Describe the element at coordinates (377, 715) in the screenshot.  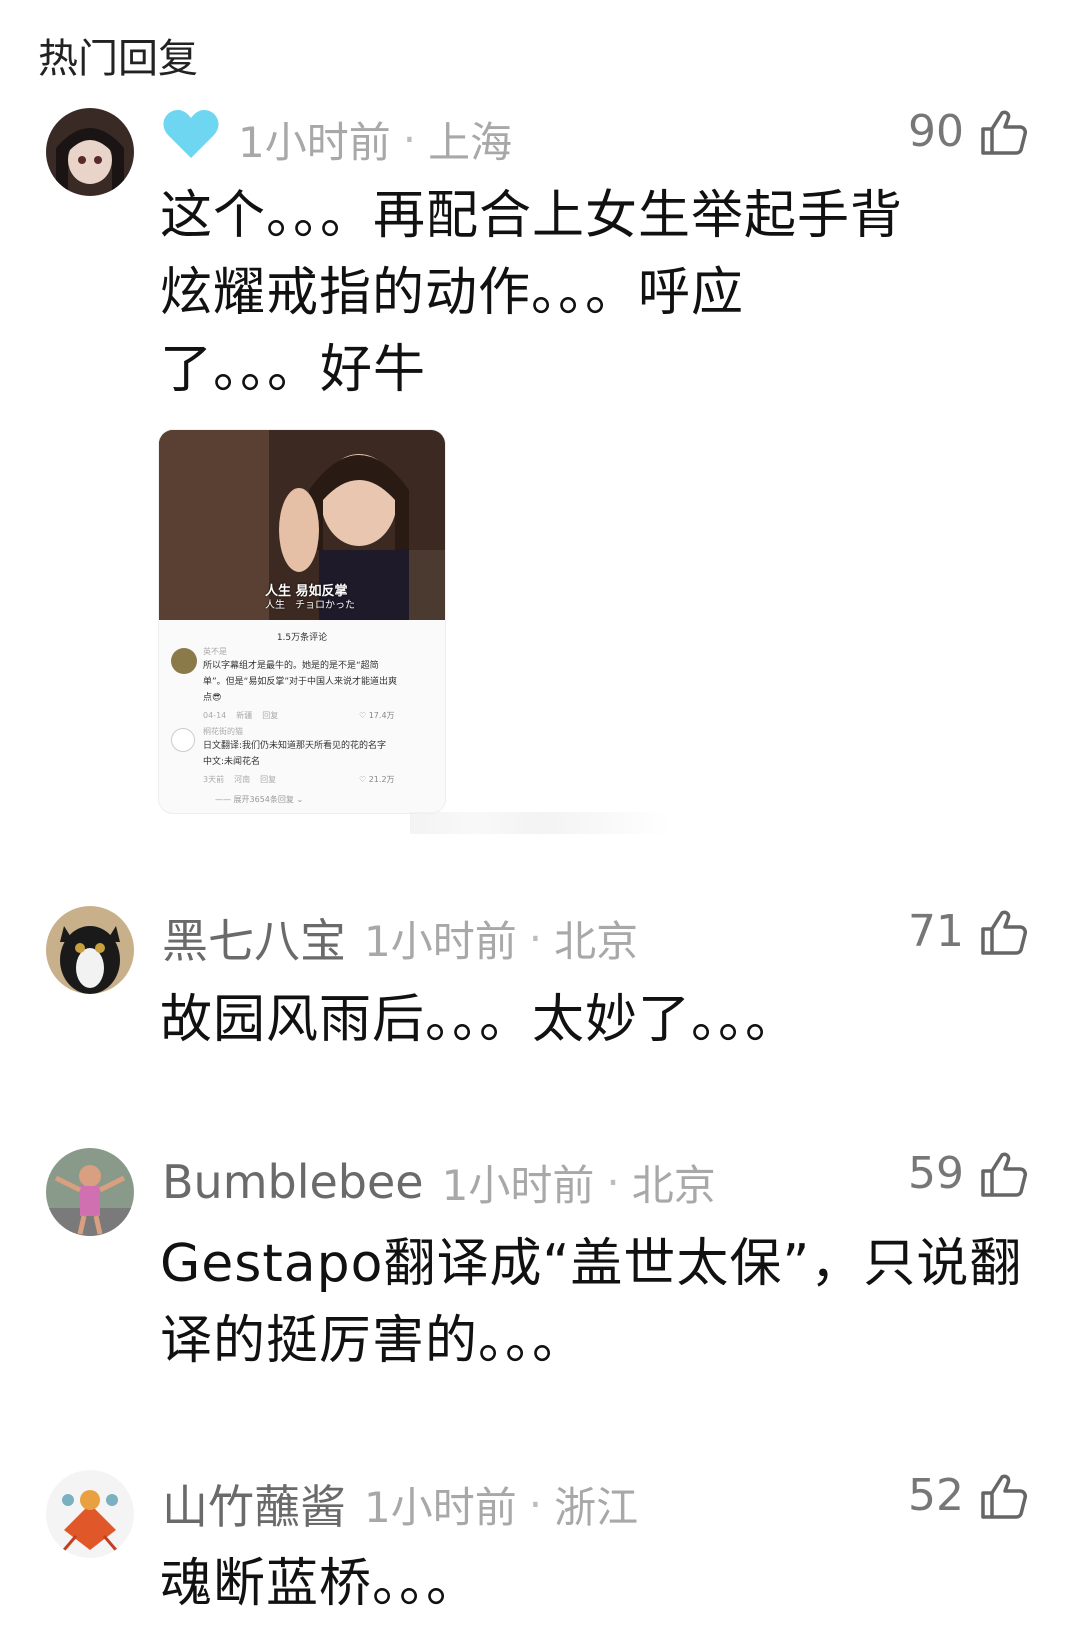
I see `mini-like: ♡ 17.4万` at that location.